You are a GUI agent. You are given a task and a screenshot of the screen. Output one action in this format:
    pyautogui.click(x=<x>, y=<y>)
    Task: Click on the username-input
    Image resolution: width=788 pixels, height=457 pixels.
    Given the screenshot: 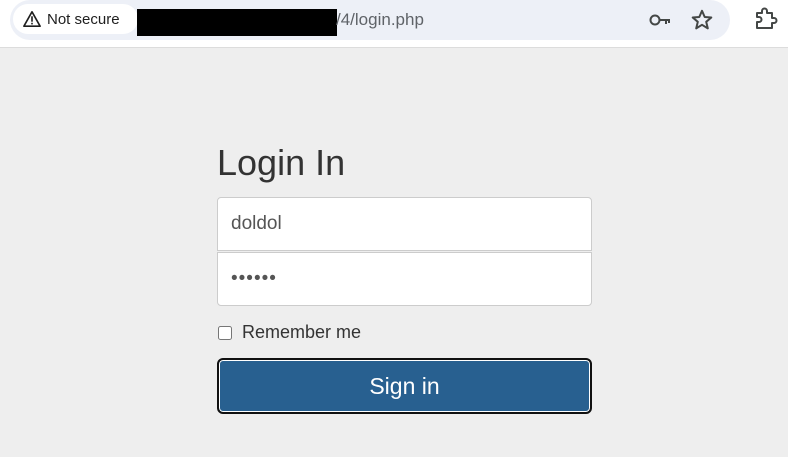 What is the action you would take?
    pyautogui.click(x=404, y=224)
    